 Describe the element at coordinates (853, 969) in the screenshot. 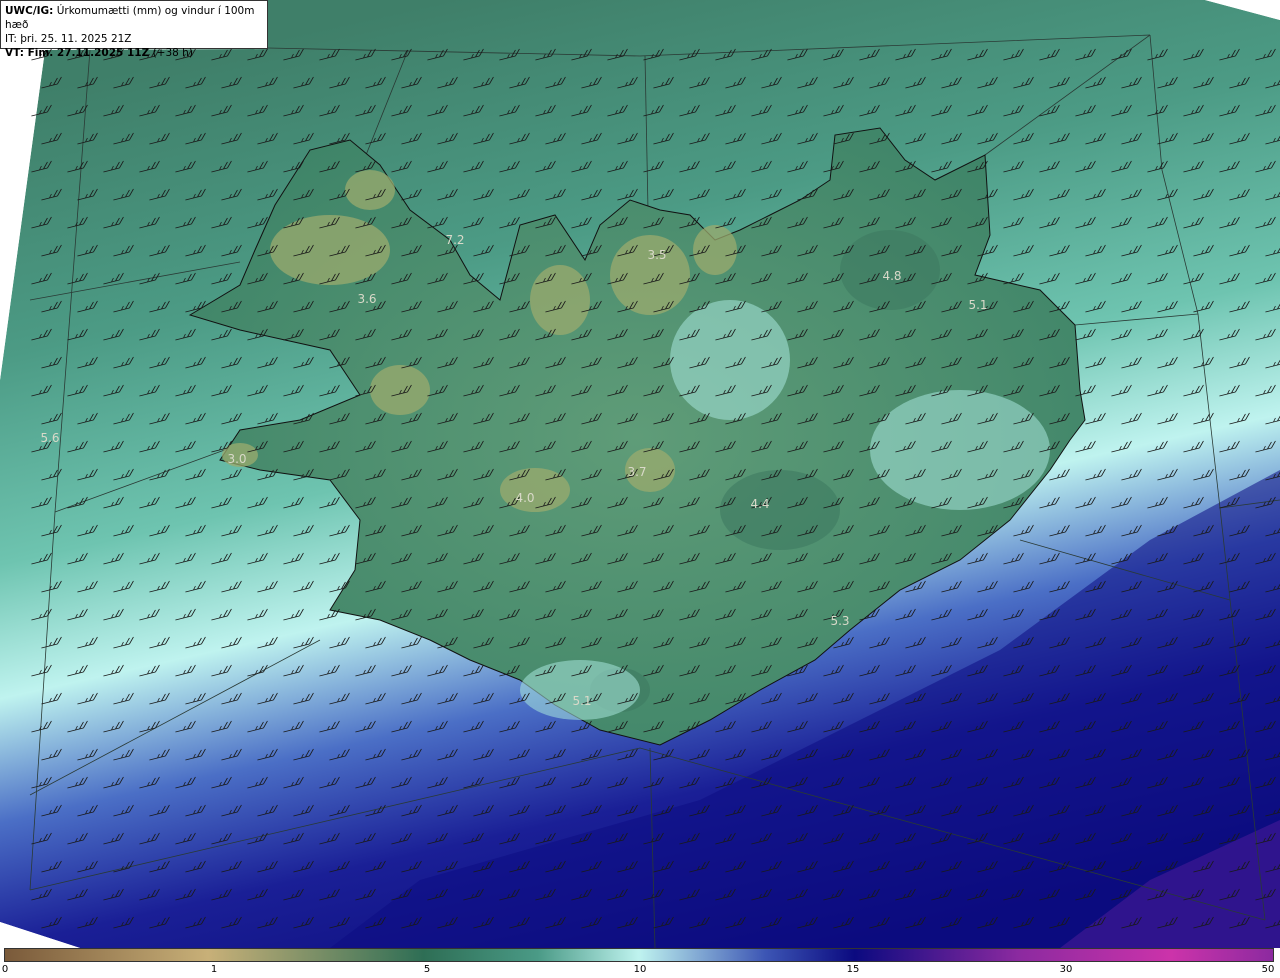

I see `colorbar-tick: 15` at that location.